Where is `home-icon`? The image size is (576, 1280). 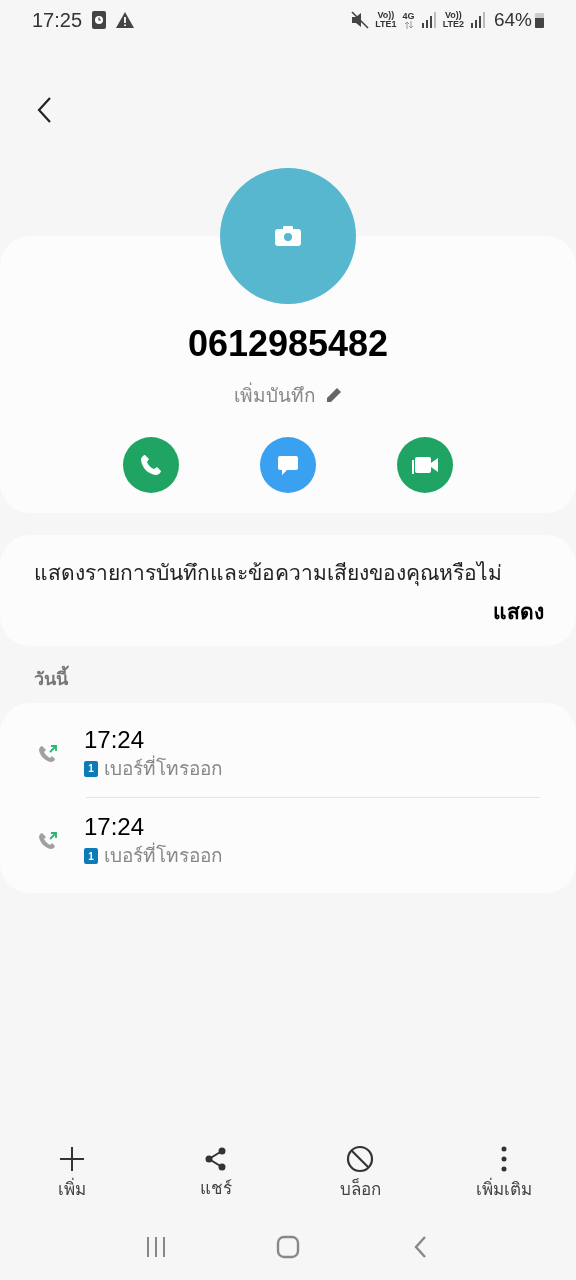
home-icon is located at coordinates (288, 1247).